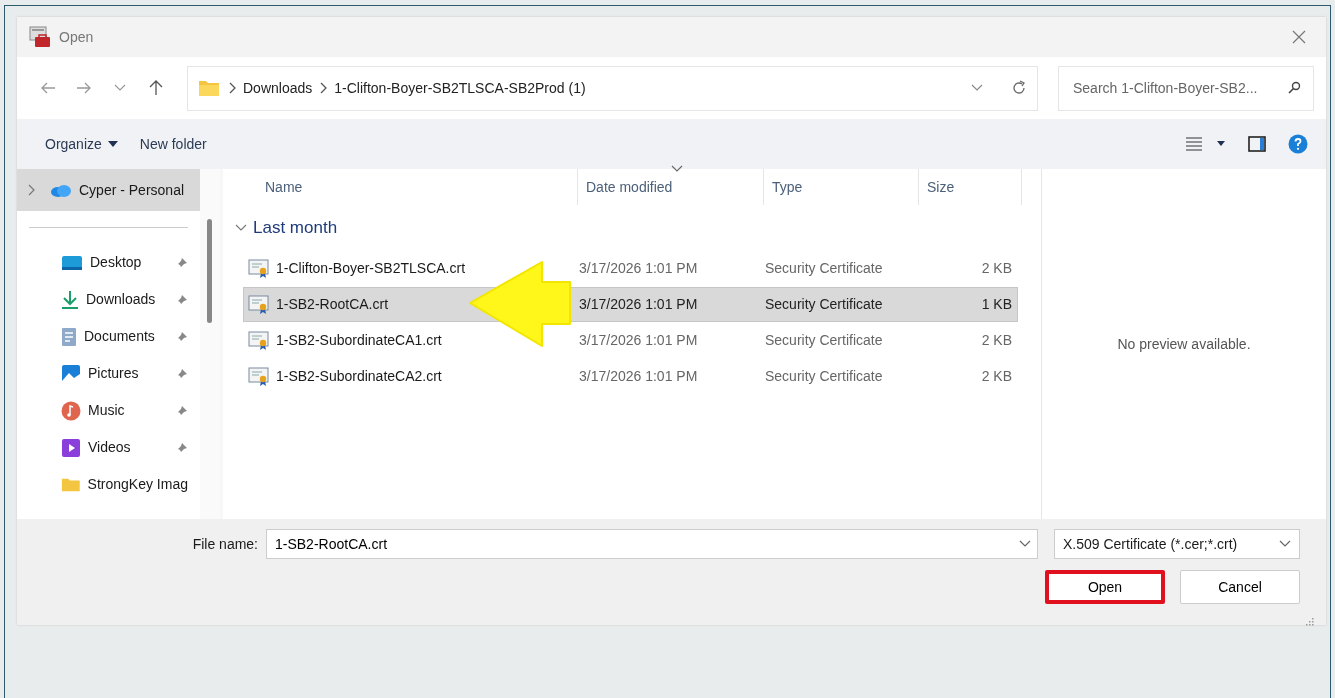 The height and width of the screenshot is (698, 1335). What do you see at coordinates (108, 299) in the screenshot?
I see `sidebar-item: Downloads` at bounding box center [108, 299].